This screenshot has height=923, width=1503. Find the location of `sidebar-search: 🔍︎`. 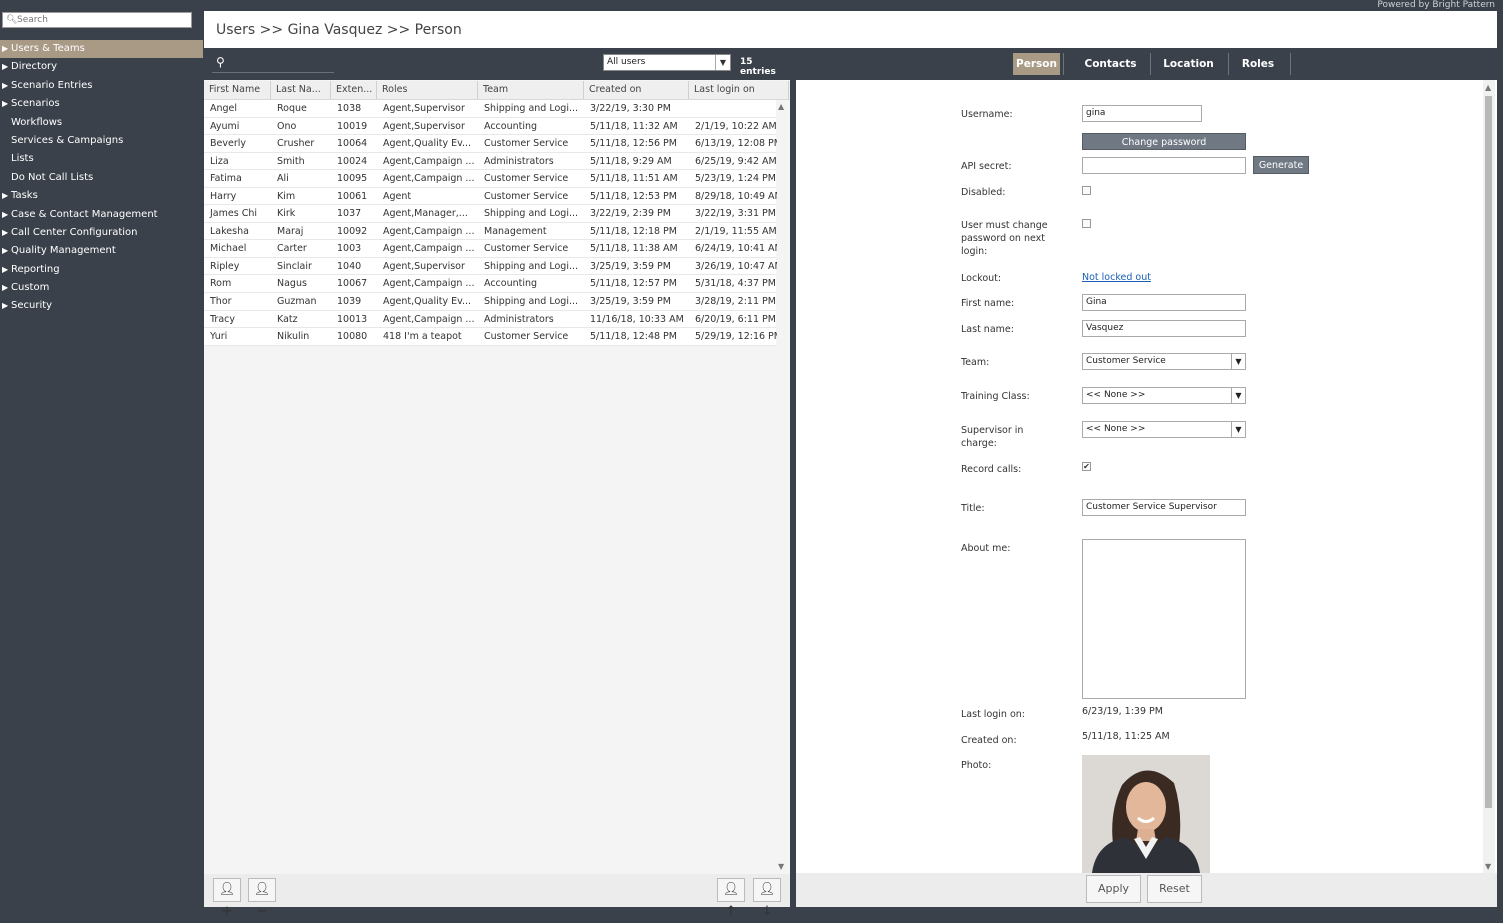

sidebar-search: 🔍︎ is located at coordinates (97, 20).